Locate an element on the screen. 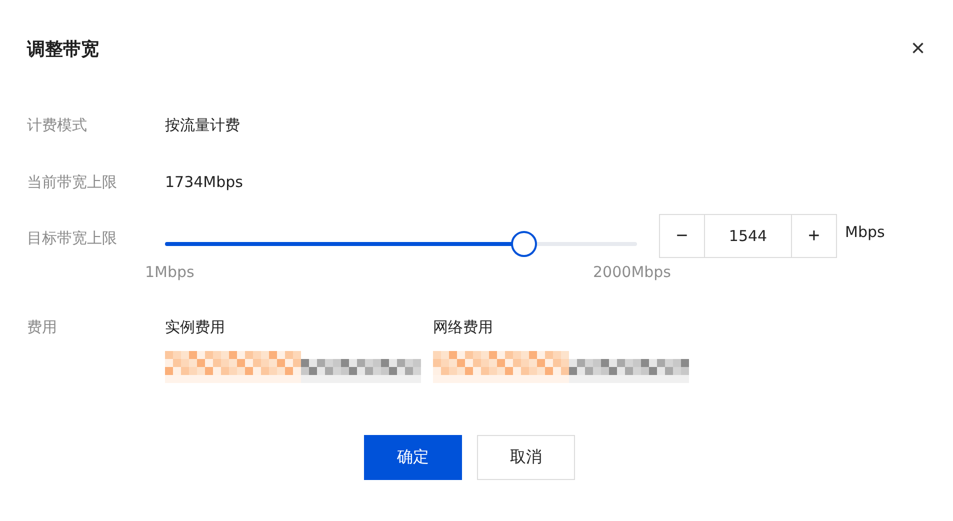  field-value: 按流量计费 is located at coordinates (202, 125).